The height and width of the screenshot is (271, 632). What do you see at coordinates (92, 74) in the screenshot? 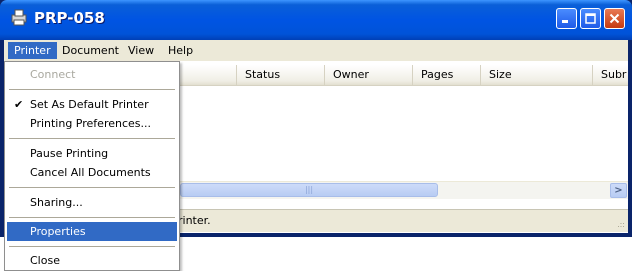
I see `menu-item-connect: Connect` at bounding box center [92, 74].